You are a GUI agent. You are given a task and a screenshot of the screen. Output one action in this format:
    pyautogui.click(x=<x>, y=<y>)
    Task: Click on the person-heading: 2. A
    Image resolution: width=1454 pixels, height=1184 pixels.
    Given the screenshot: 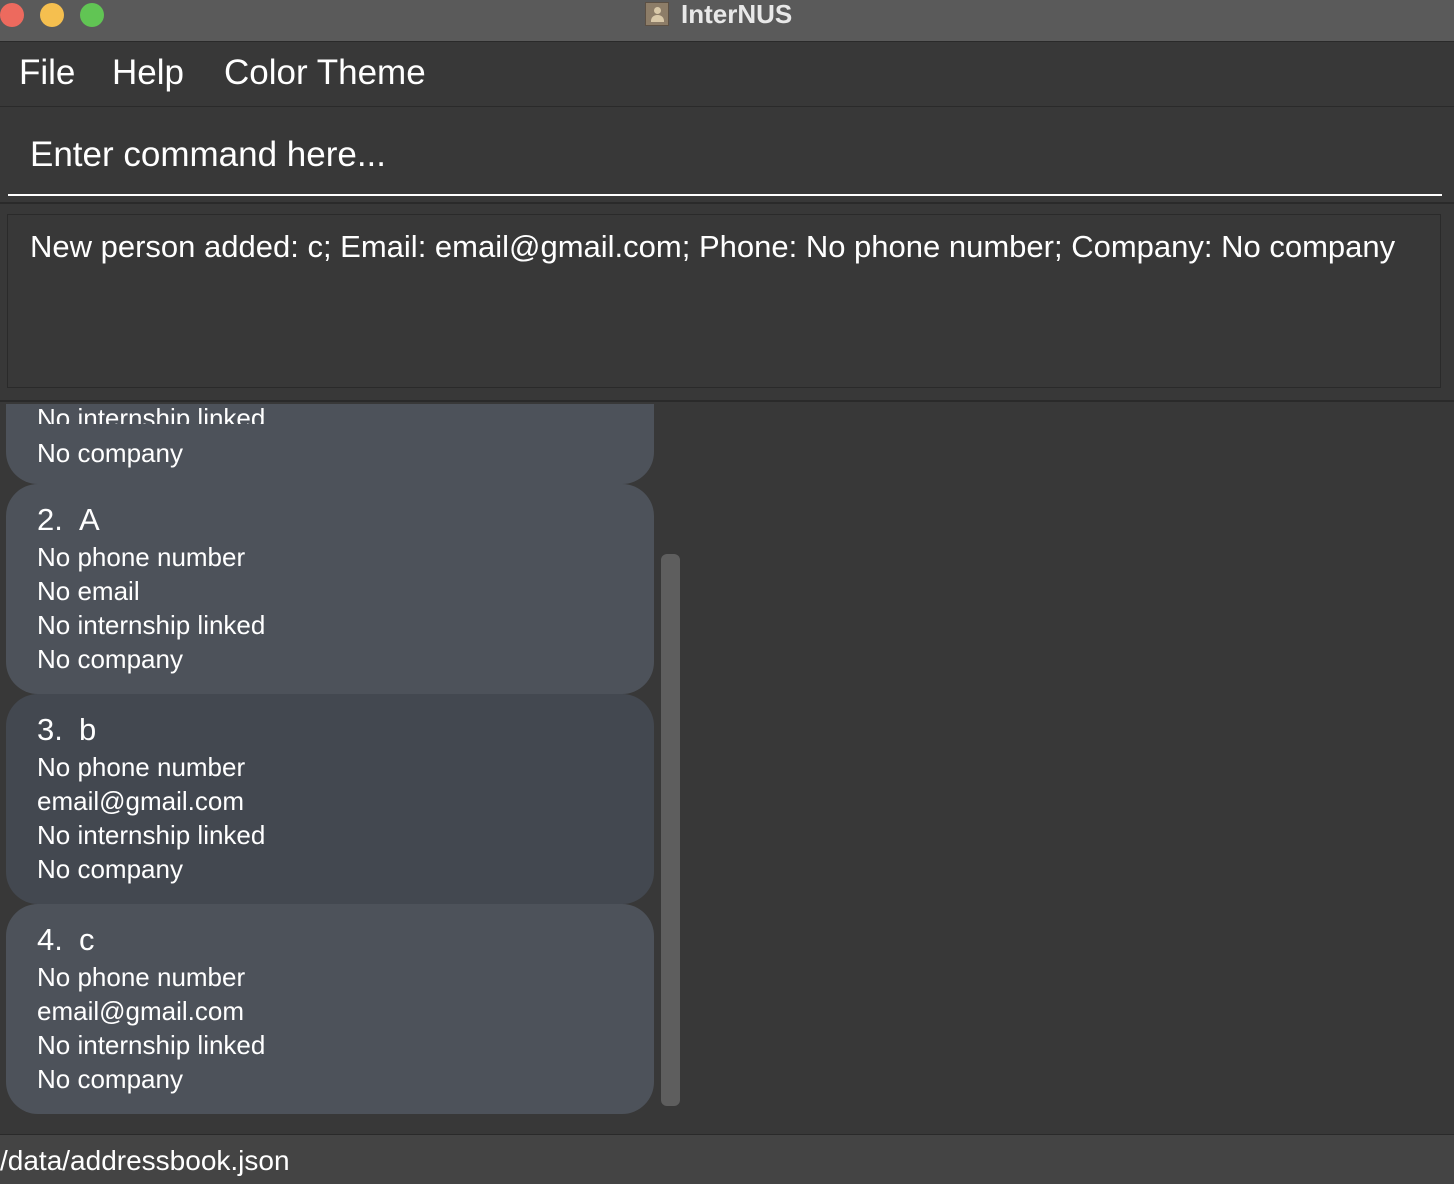 What is the action you would take?
    pyautogui.click(x=345, y=512)
    